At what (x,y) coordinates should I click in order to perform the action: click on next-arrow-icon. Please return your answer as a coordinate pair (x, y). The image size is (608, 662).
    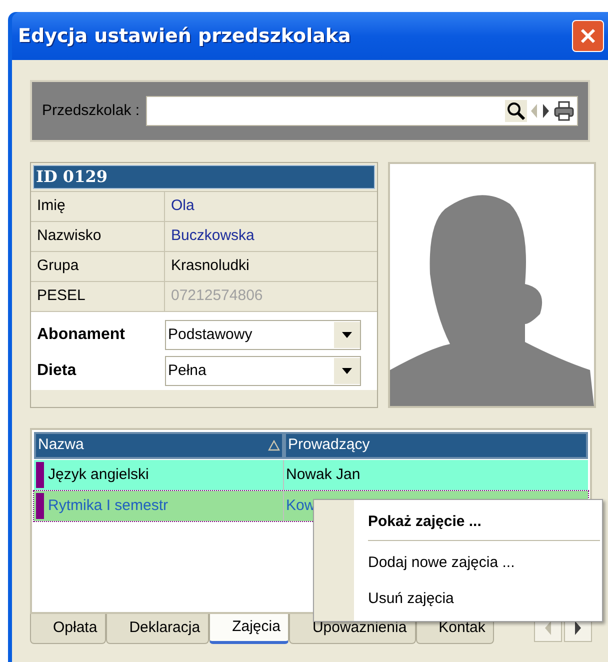
    Looking at the image, I should click on (546, 111).